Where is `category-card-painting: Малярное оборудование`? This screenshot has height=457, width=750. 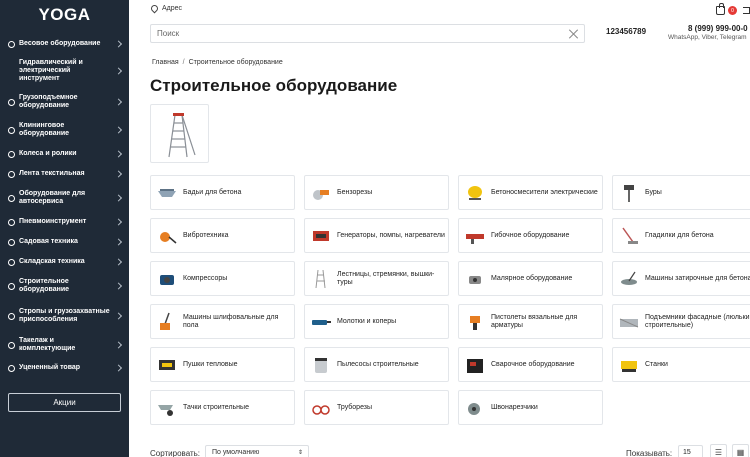
category-card-painting: Малярное оборудование is located at coordinates (530, 278).